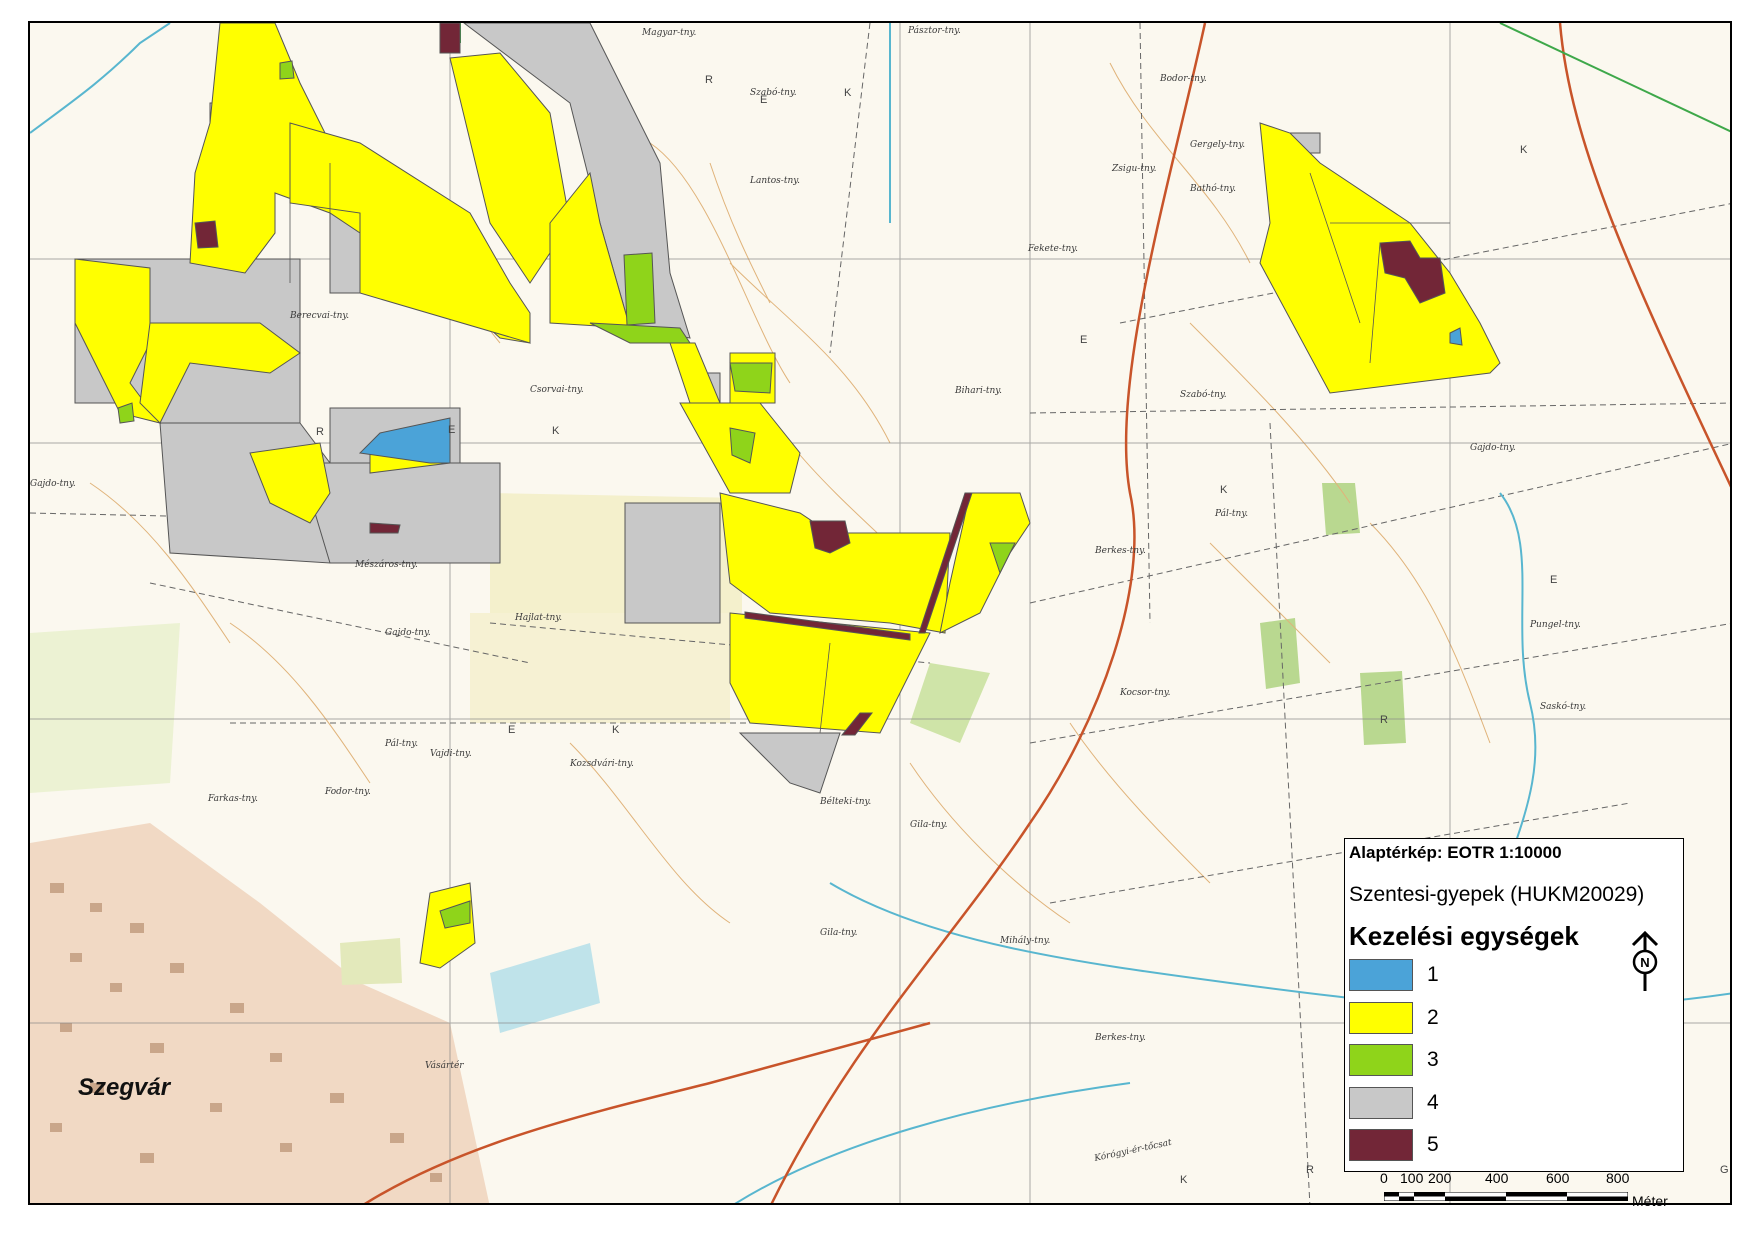 Image resolution: width=1755 pixels, height=1241 pixels. Describe the element at coordinates (1433, 1017) in the screenshot. I see `legend-item-label: 2` at that location.